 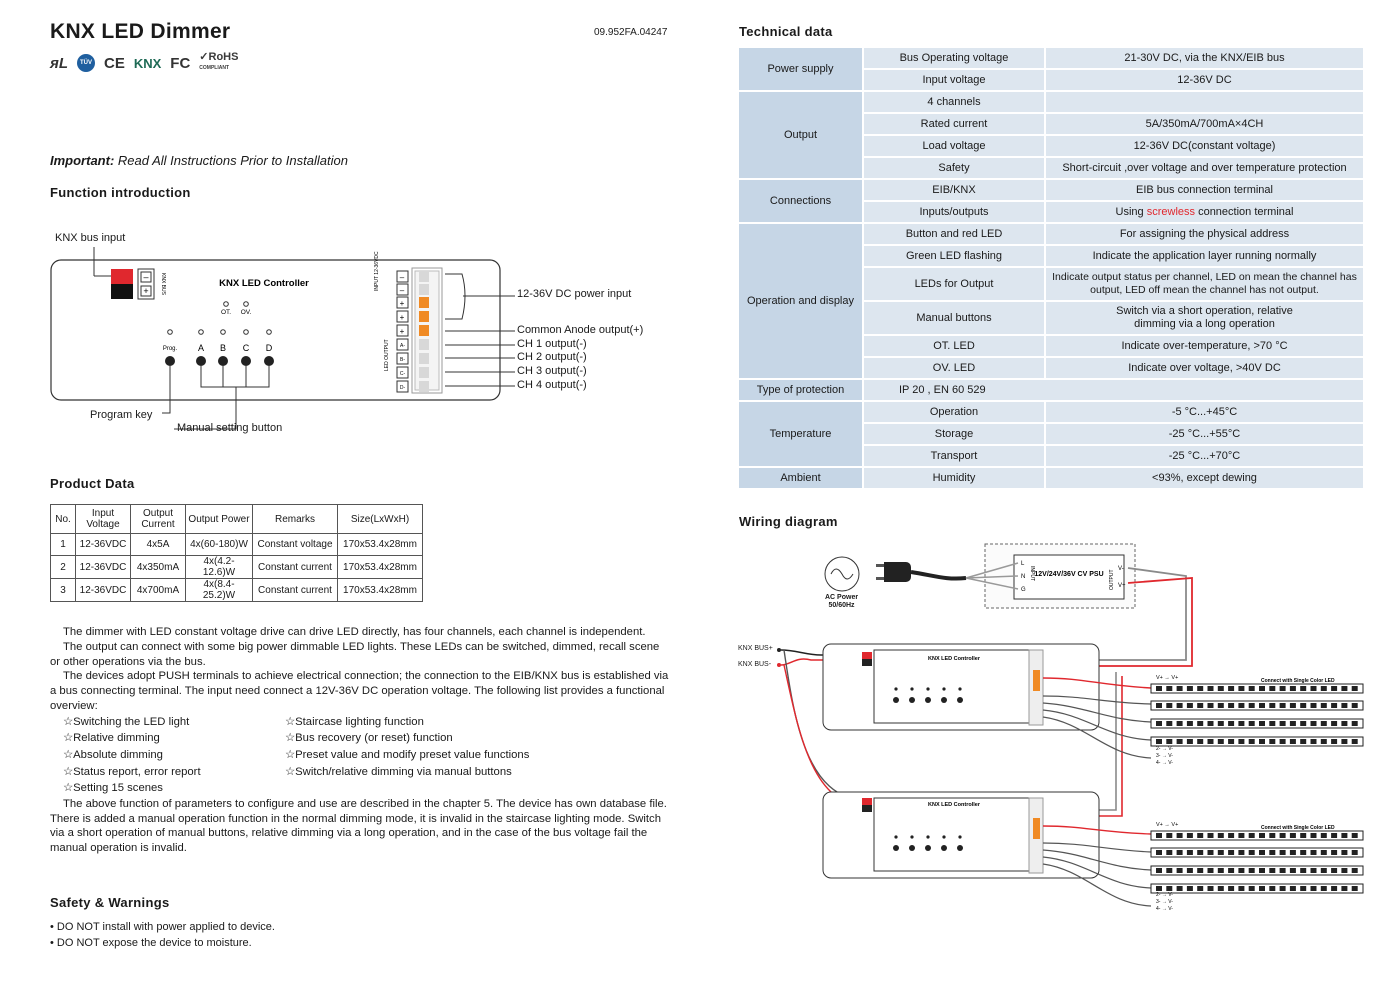 What do you see at coordinates (779, 665) in the screenshot?
I see `knx-bus-minus-dot` at bounding box center [779, 665].